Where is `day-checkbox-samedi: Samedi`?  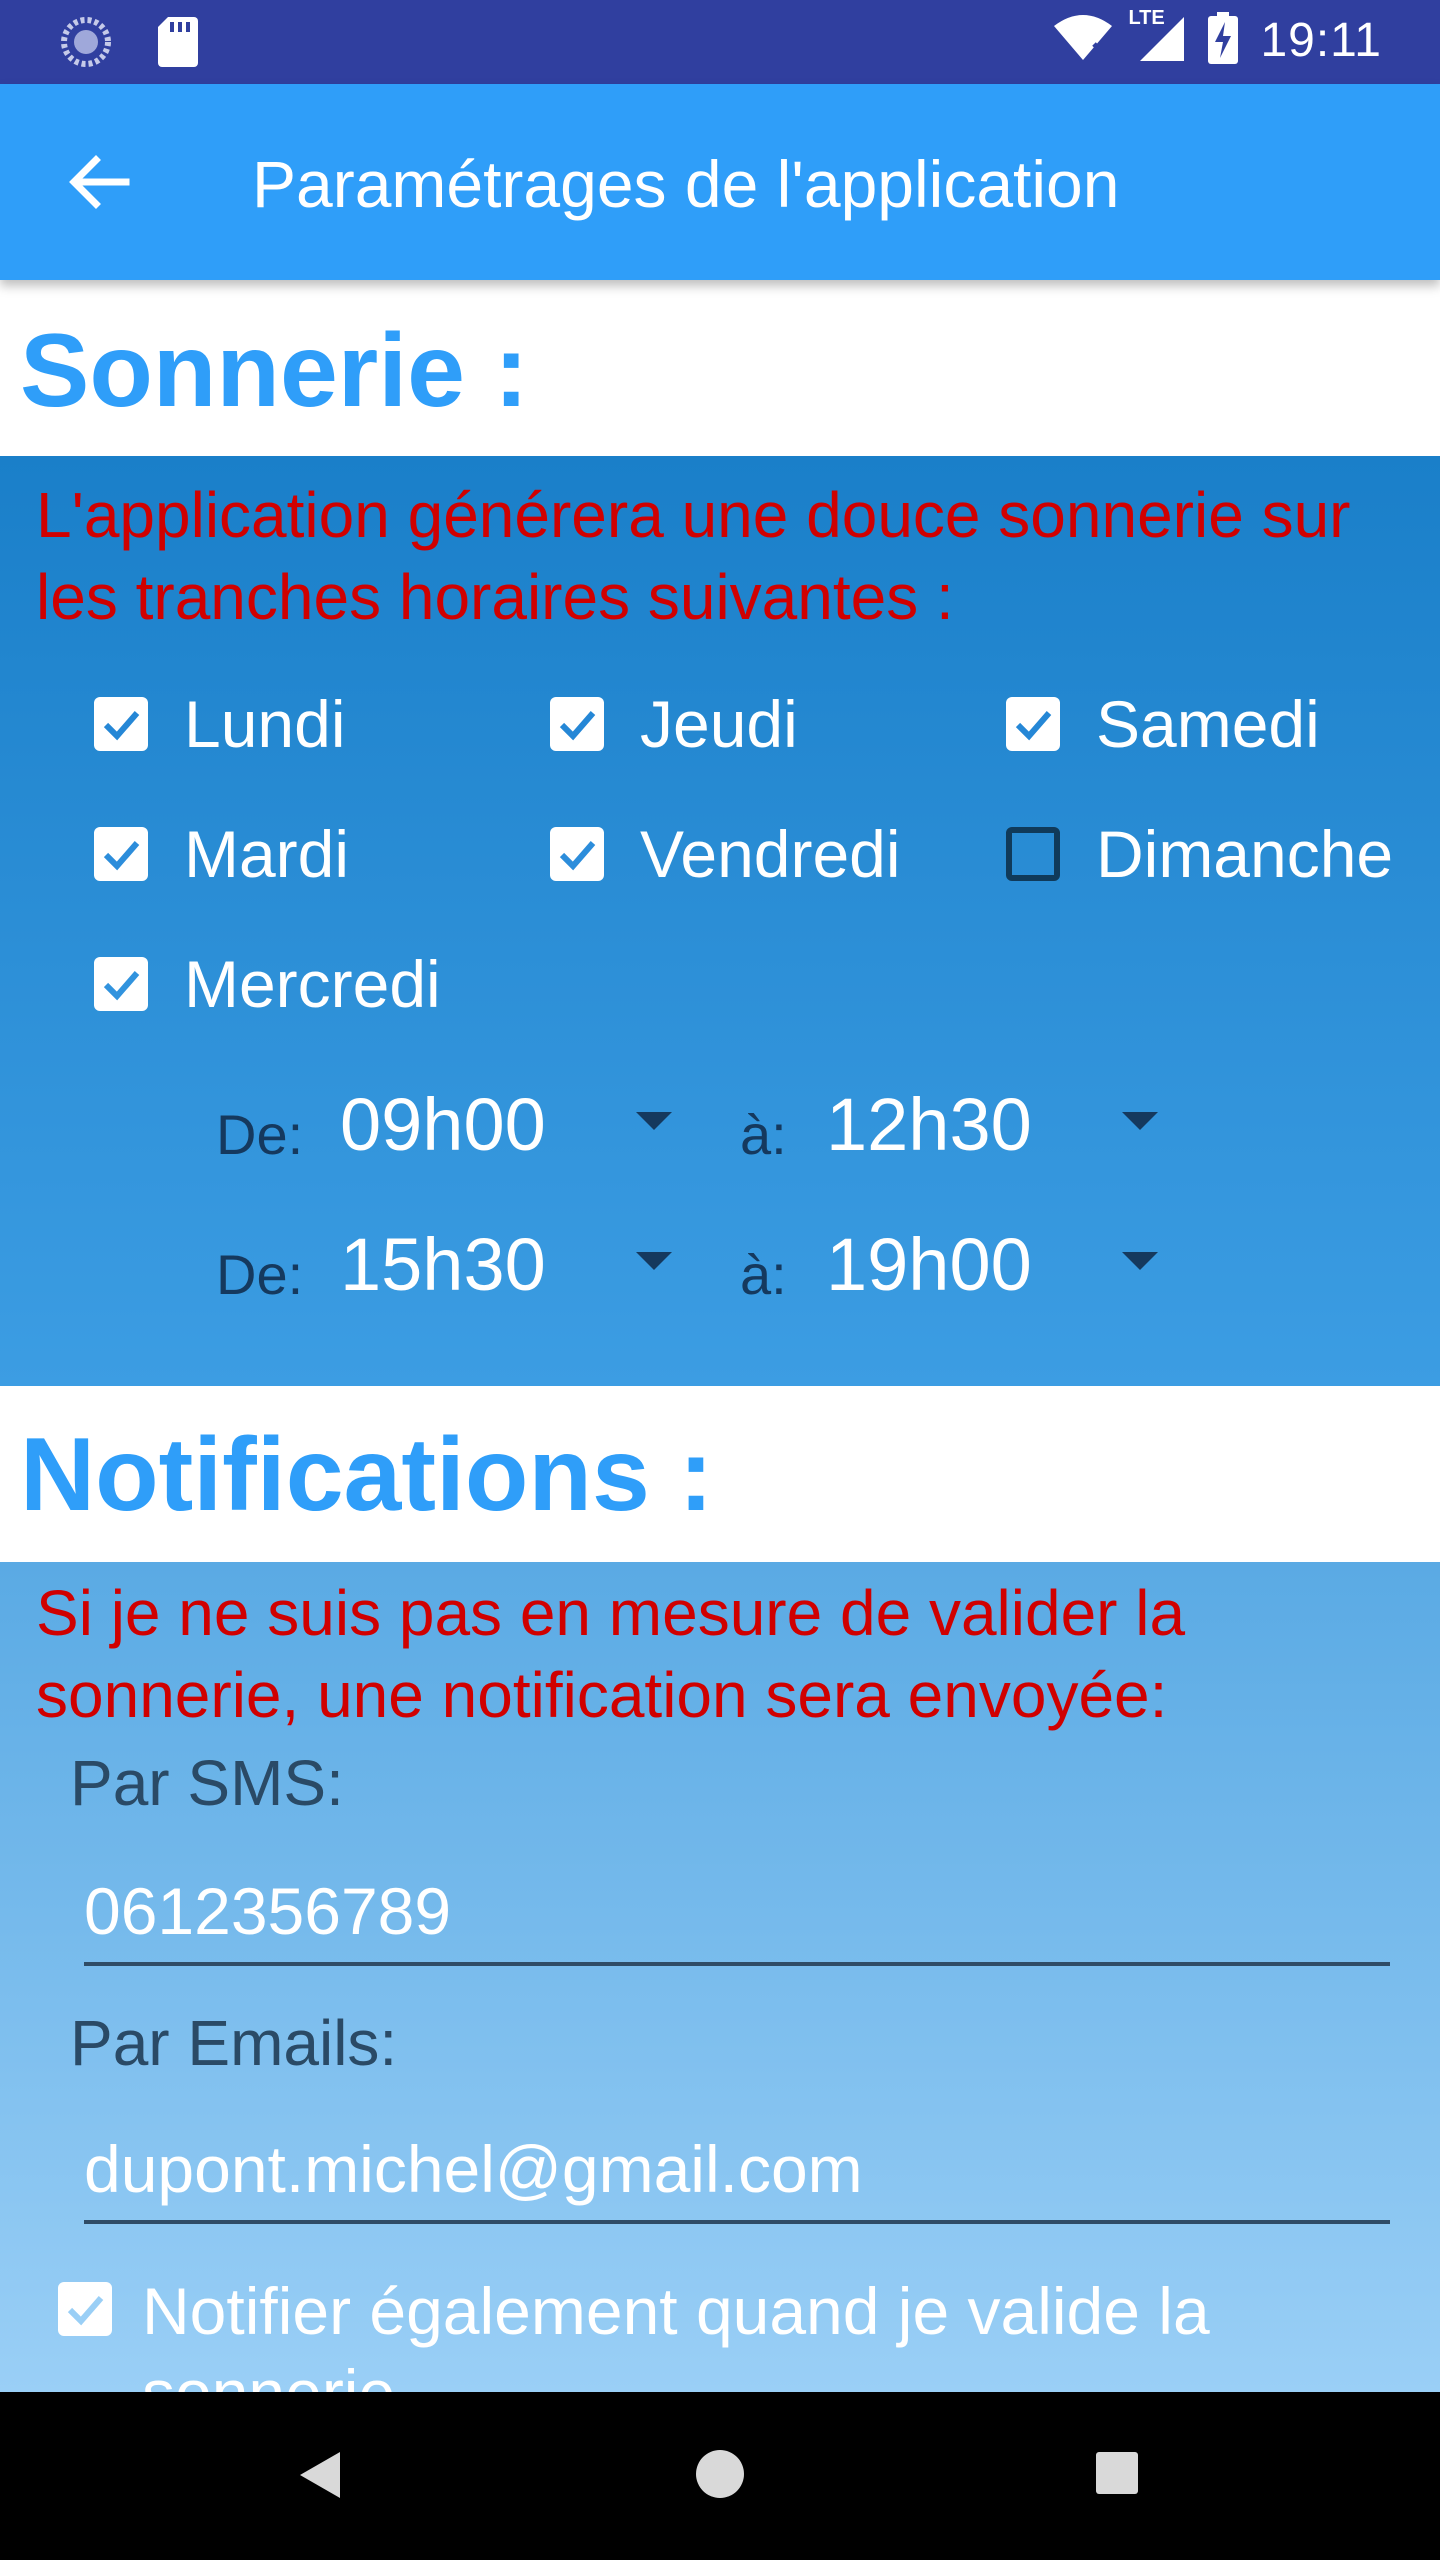
day-checkbox-samedi: Samedi is located at coordinates (1163, 724).